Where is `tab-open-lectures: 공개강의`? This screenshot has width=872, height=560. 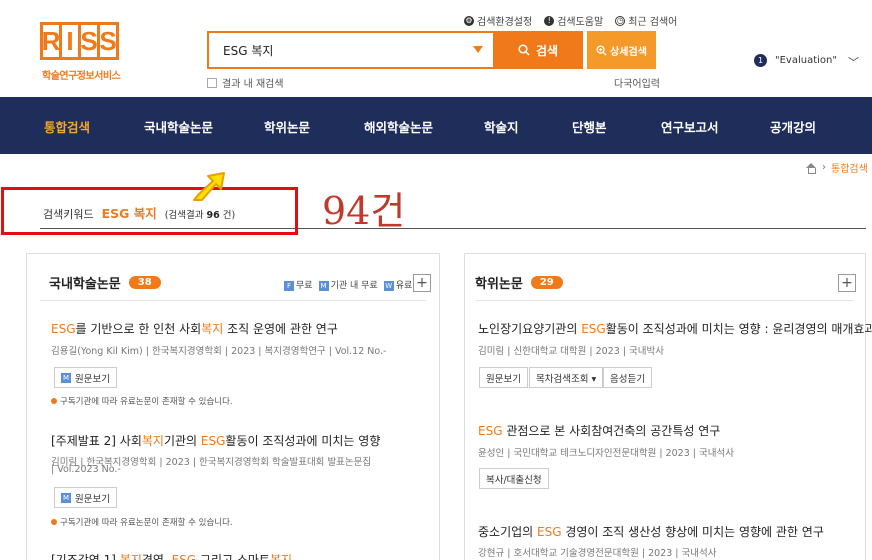
tab-open-lectures: 공개강의 is located at coordinates (793, 126).